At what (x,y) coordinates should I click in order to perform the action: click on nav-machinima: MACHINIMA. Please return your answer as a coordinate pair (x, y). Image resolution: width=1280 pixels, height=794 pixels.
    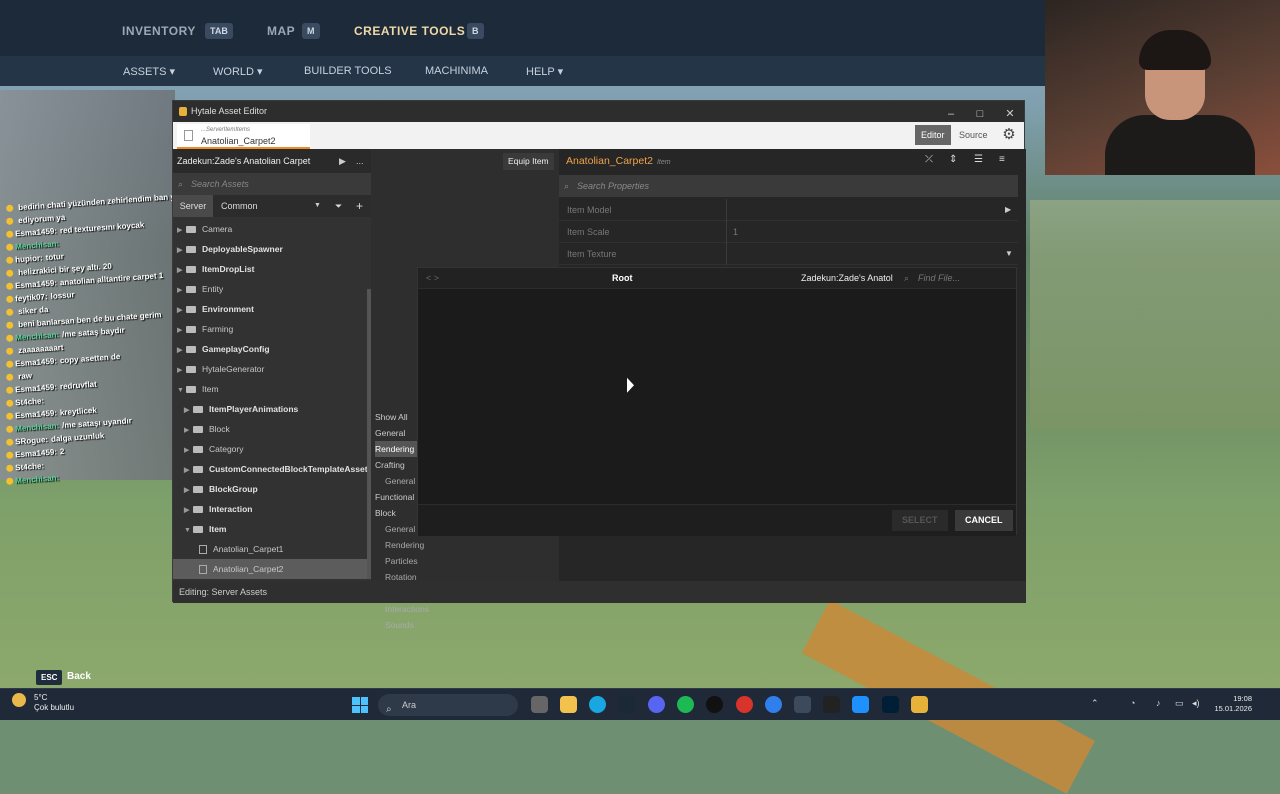
    Looking at the image, I should click on (456, 71).